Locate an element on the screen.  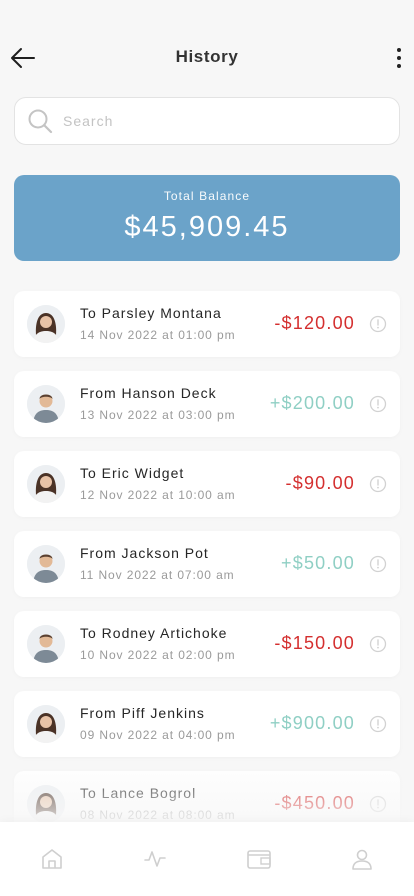
transaction-amount: -$150.00 is located at coordinates (314, 643).